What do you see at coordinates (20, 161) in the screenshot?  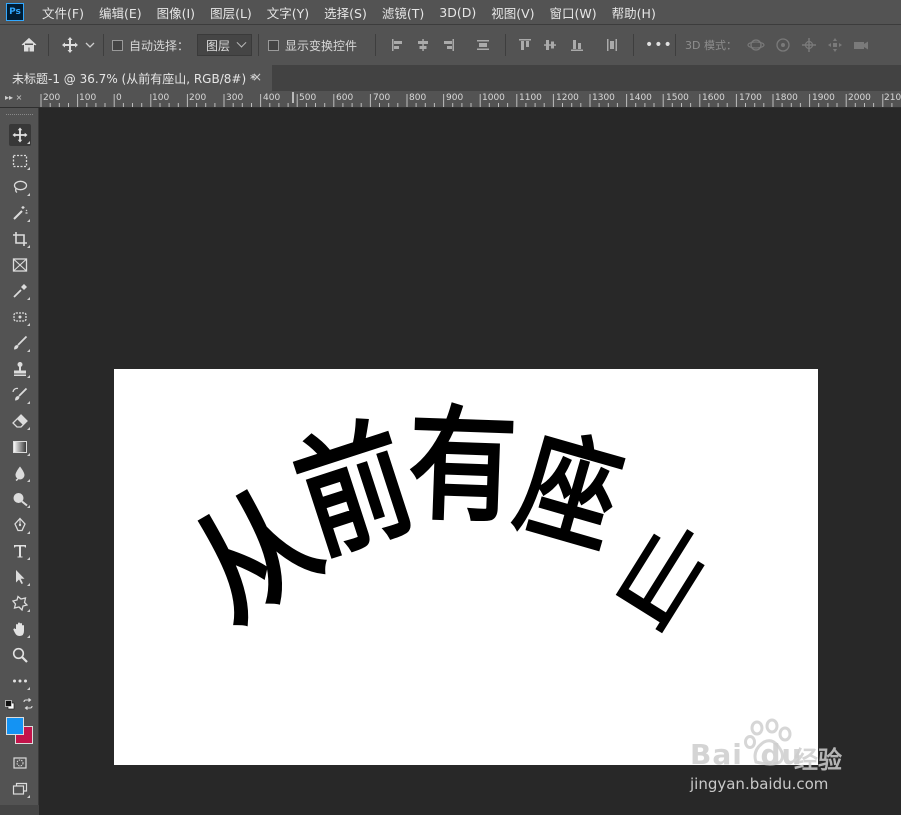 I see `marquee-tool` at bounding box center [20, 161].